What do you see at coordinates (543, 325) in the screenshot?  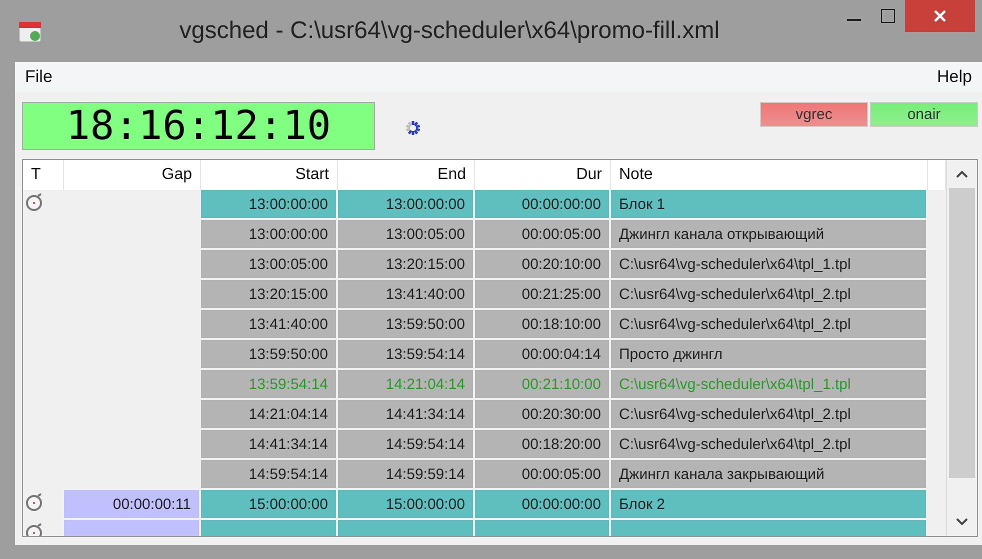 I see `duration-cell: 00:18:10:00` at bounding box center [543, 325].